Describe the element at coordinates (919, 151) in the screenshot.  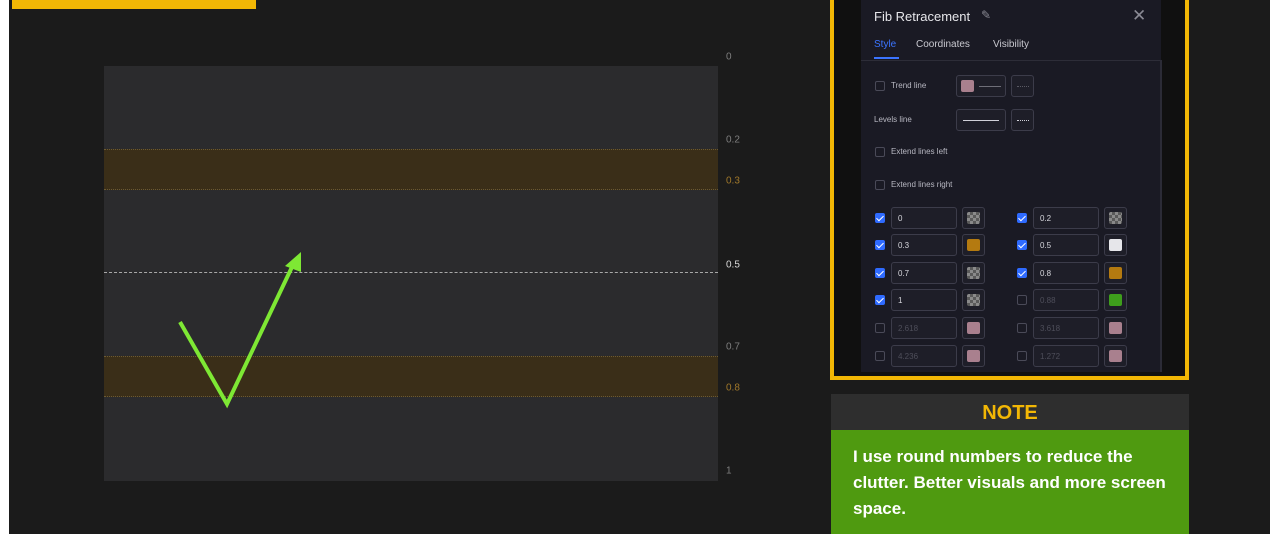
I see `extend-left-label: Extend lines left` at that location.